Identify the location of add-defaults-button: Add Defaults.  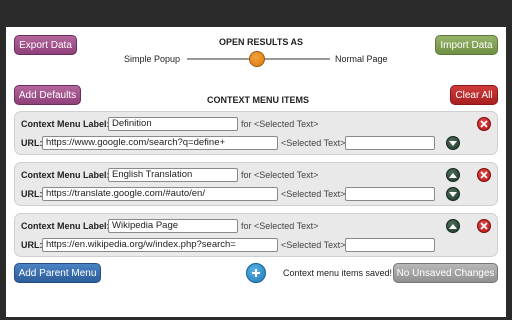
(47, 95).